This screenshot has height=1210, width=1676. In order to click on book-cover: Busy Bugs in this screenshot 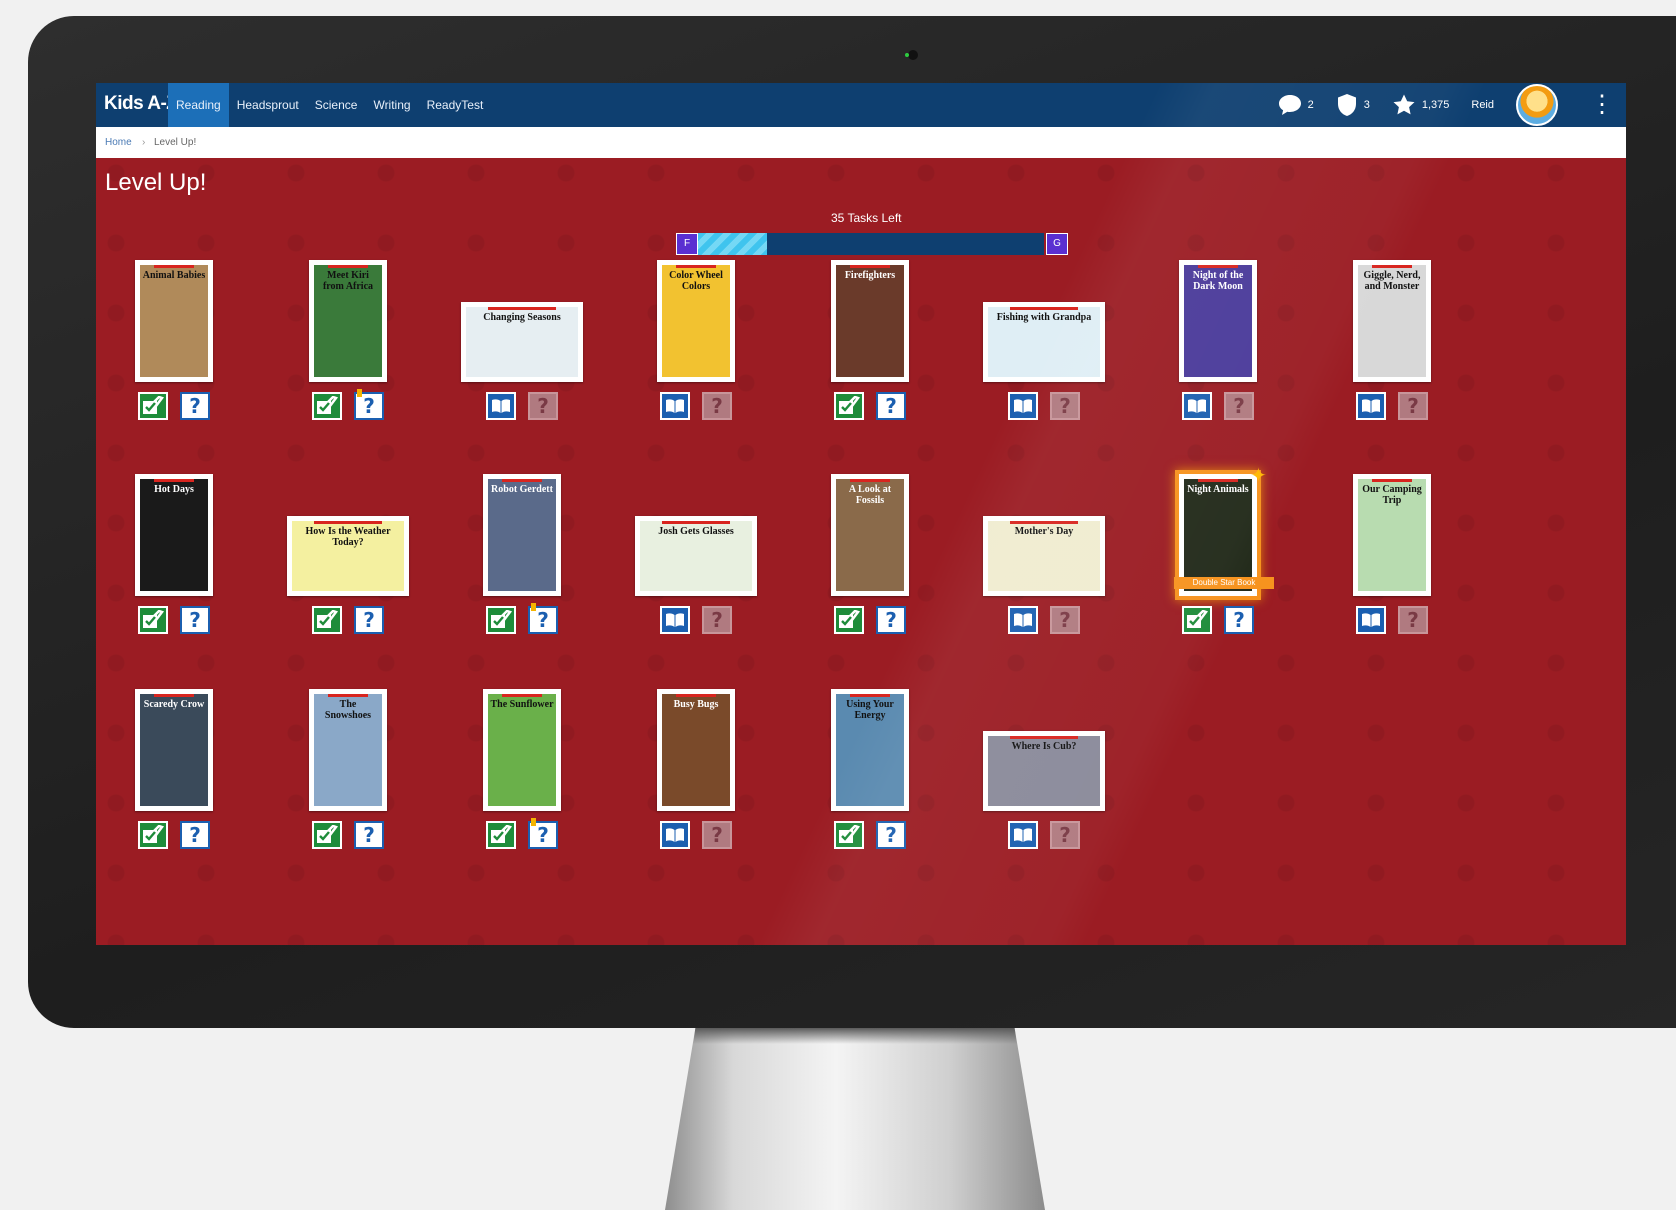, I will do `click(696, 750)`.